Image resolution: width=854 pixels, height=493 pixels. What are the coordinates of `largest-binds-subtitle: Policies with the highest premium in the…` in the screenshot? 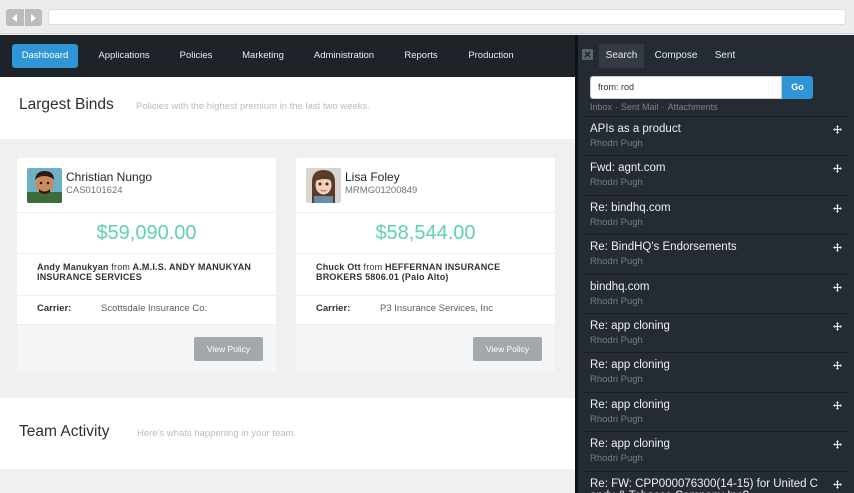 It's located at (253, 106).